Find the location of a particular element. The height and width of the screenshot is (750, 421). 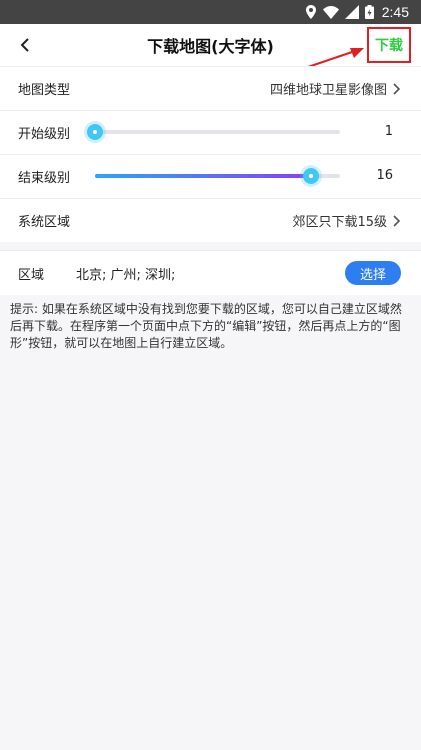

end-level-row: 结束级别 16 is located at coordinates (210, 176).